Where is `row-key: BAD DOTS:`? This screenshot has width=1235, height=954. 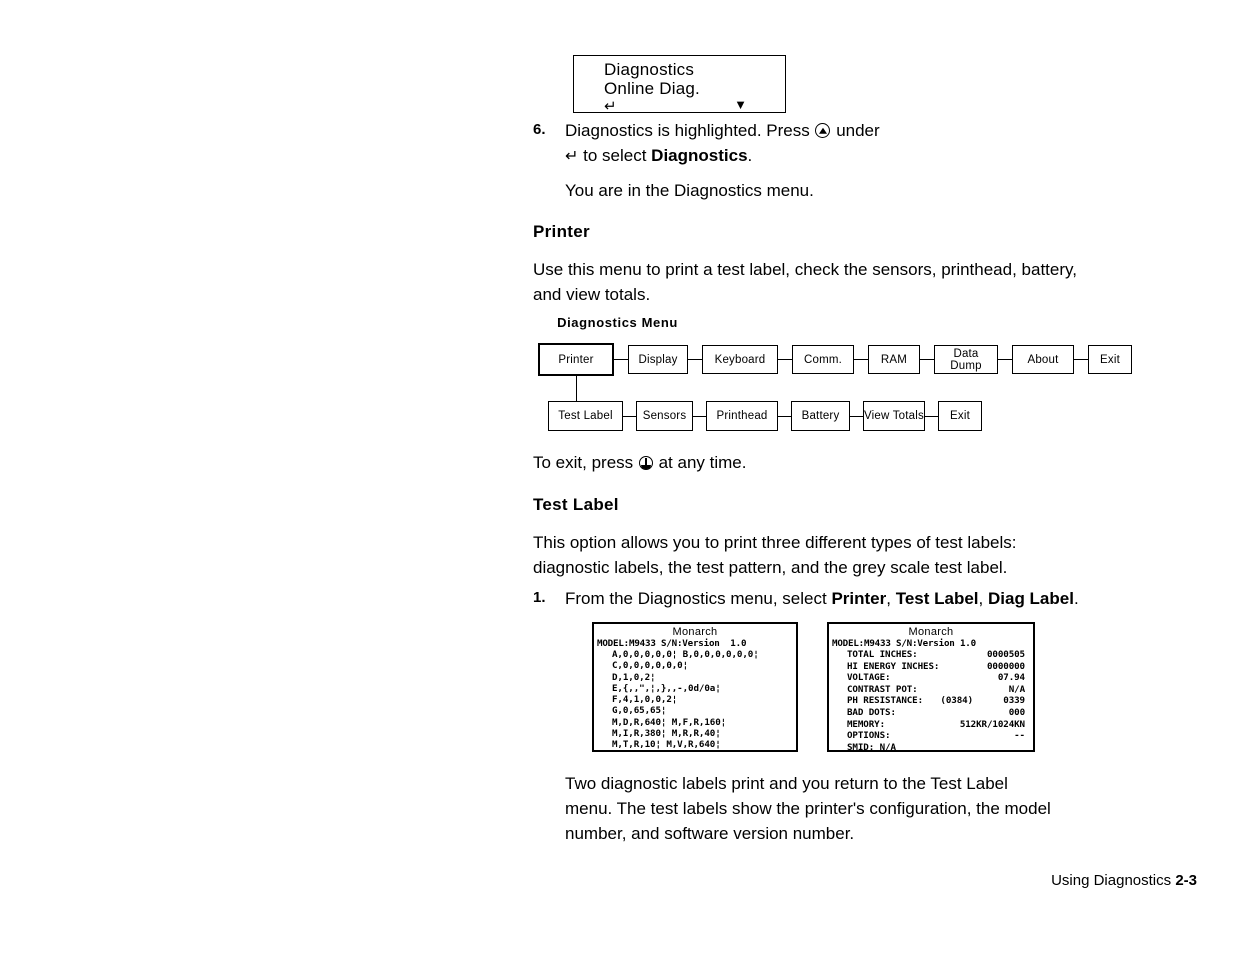
row-key: BAD DOTS: is located at coordinates (871, 712).